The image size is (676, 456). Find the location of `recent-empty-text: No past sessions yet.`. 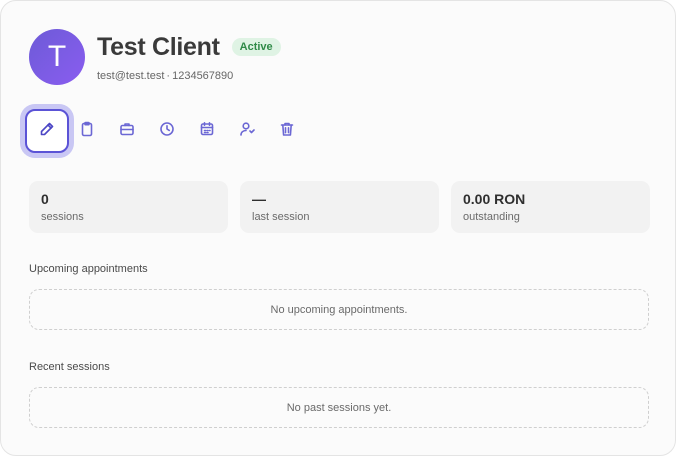

recent-empty-text: No past sessions yet. is located at coordinates (339, 407).